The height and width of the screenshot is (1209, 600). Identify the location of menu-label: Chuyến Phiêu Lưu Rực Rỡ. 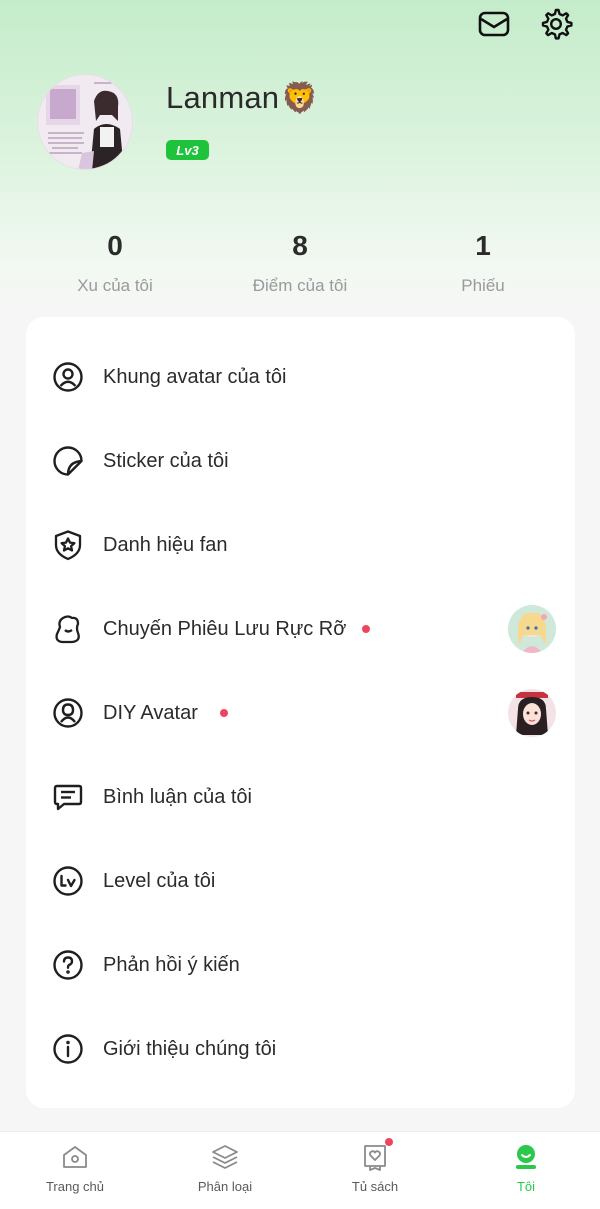
(225, 628).